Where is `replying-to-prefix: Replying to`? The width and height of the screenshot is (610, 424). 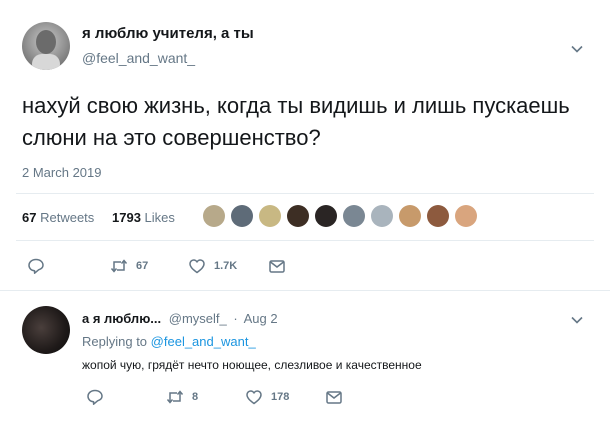 replying-to-prefix: Replying to is located at coordinates (115, 341).